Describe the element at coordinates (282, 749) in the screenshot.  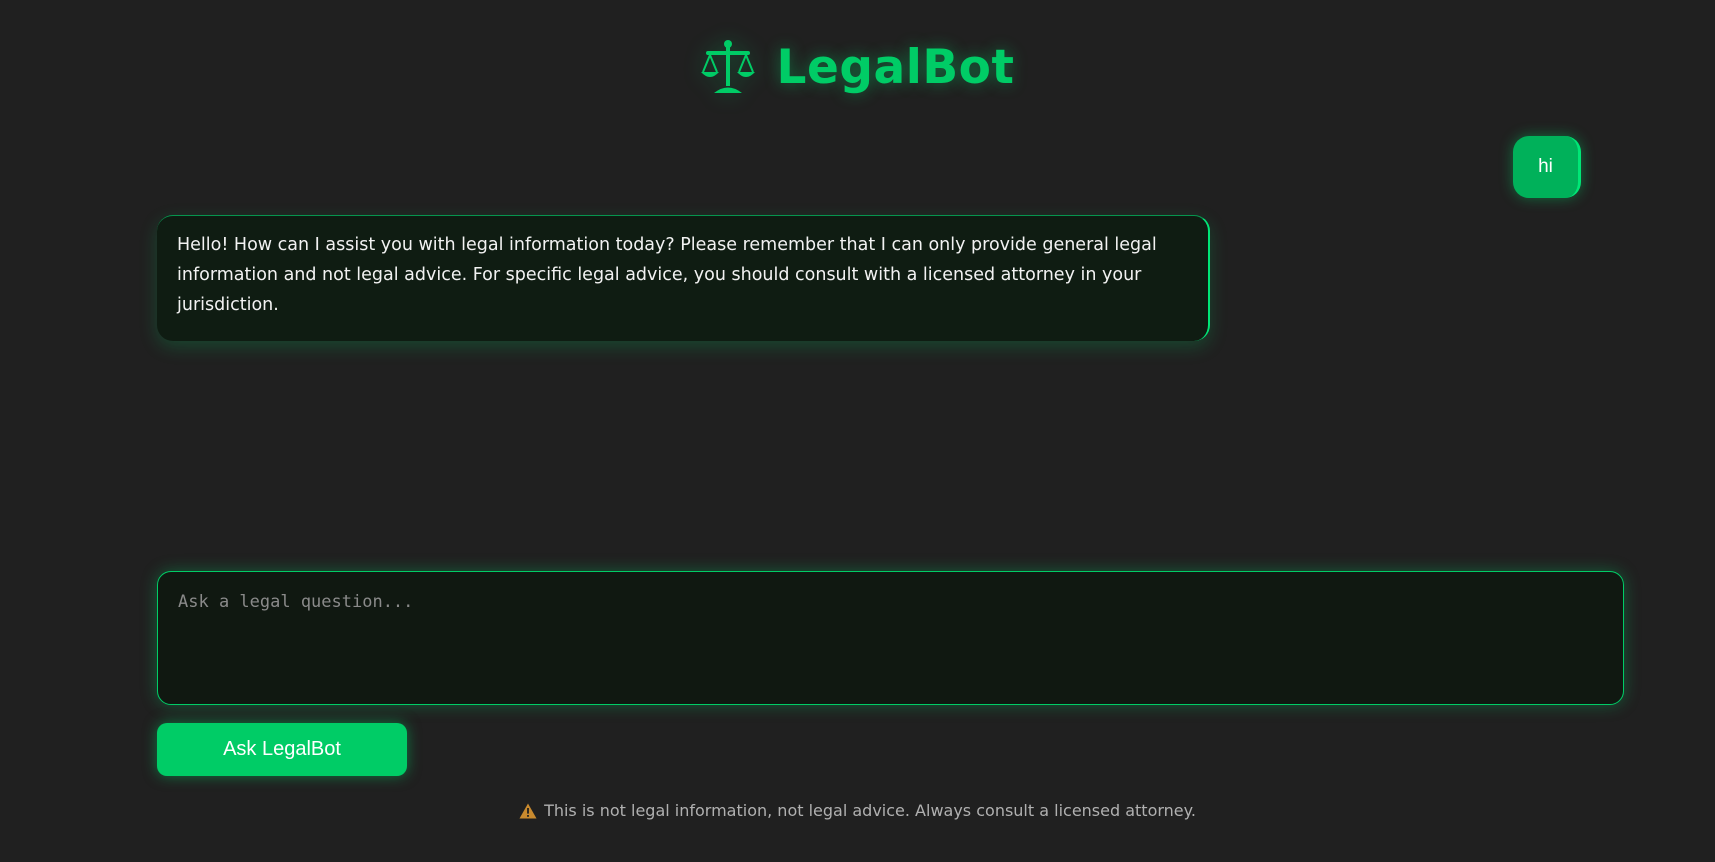
I see `ask-legalbot-button: Ask LegalBot` at that location.